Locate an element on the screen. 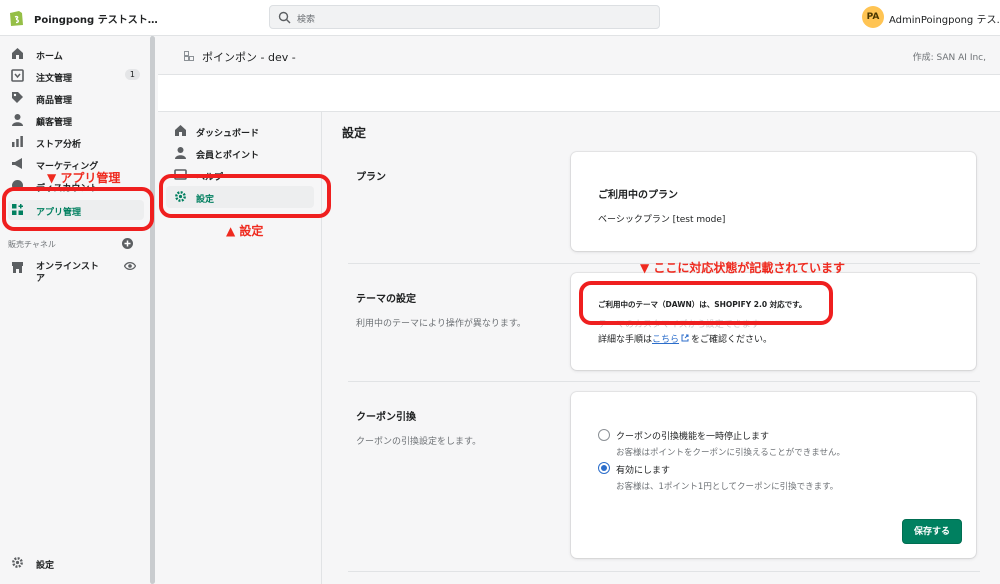 Image resolution: width=1000 pixels, height=584 pixels. tag-icon is located at coordinates (17, 97).